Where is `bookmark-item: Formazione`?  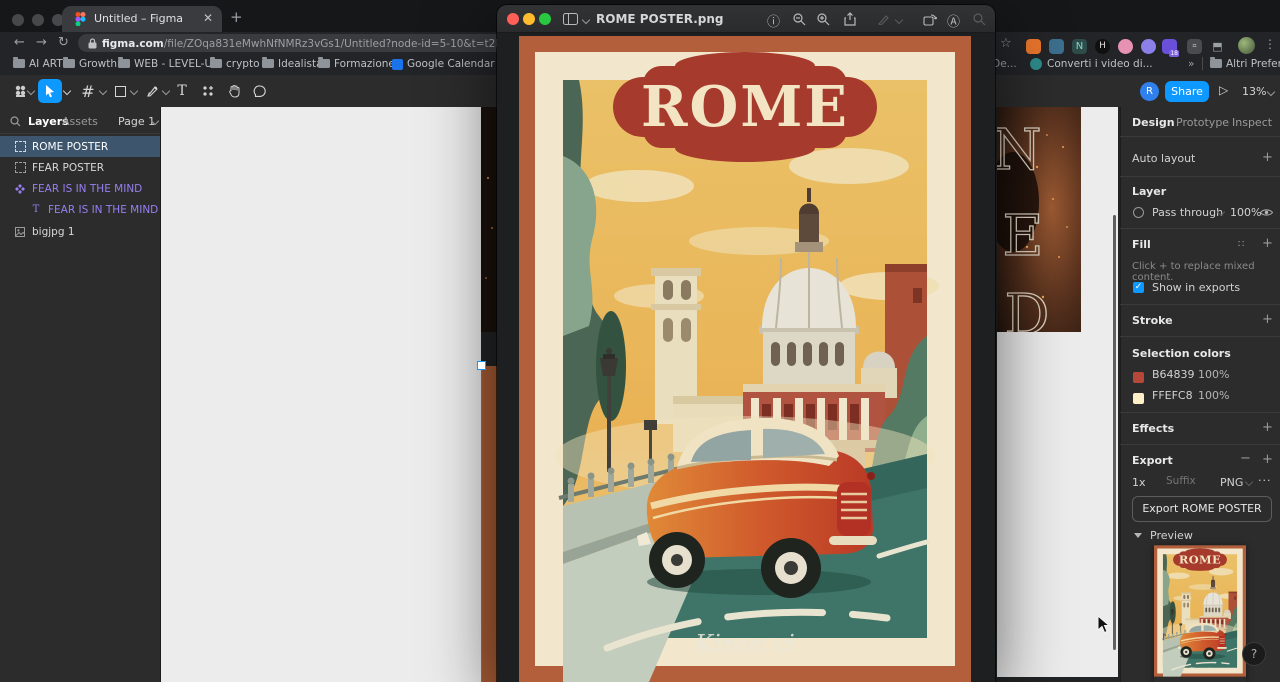
bookmark-item: Formazione is located at coordinates (364, 64).